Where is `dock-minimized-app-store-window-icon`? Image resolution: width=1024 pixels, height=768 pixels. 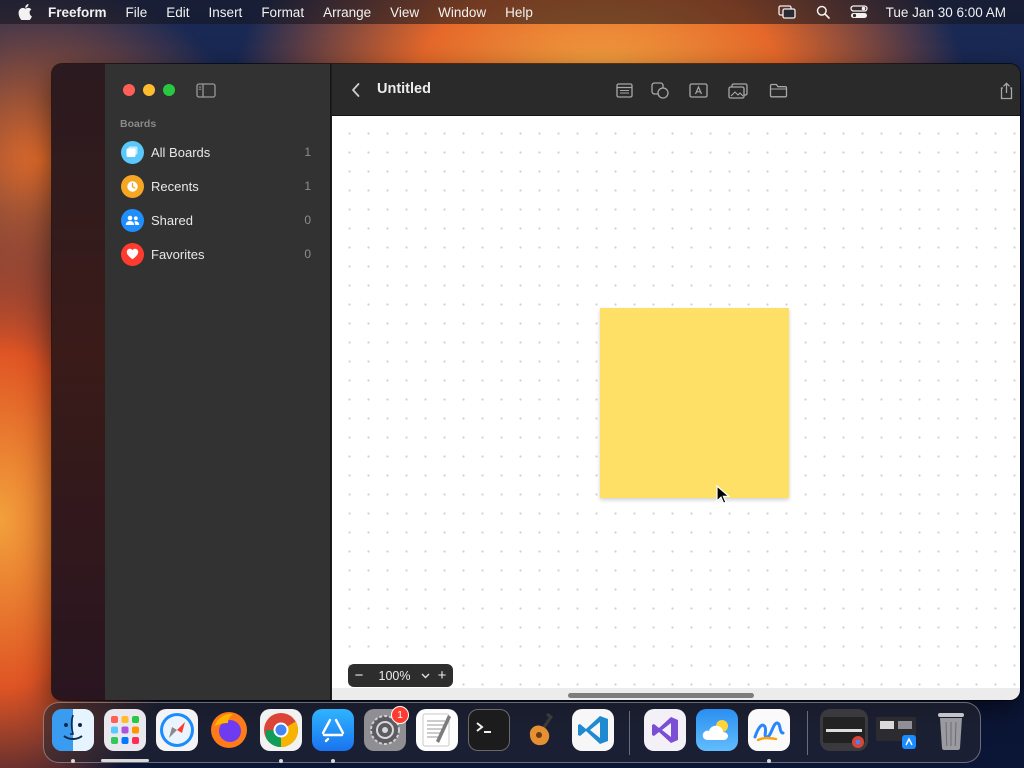
dock-minimized-app-store-window-icon is located at coordinates (897, 730).